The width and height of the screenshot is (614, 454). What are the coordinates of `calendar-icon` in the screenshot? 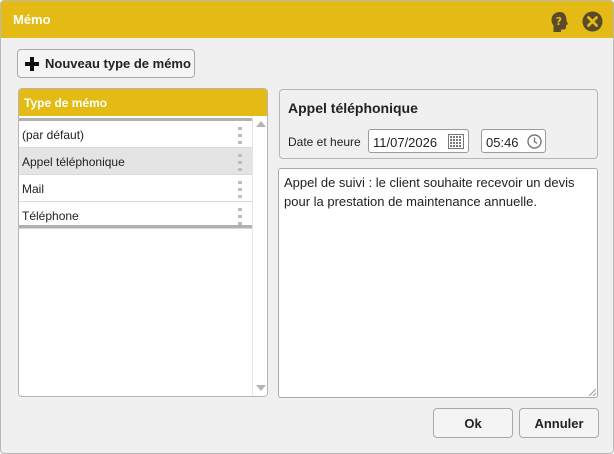 It's located at (456, 141).